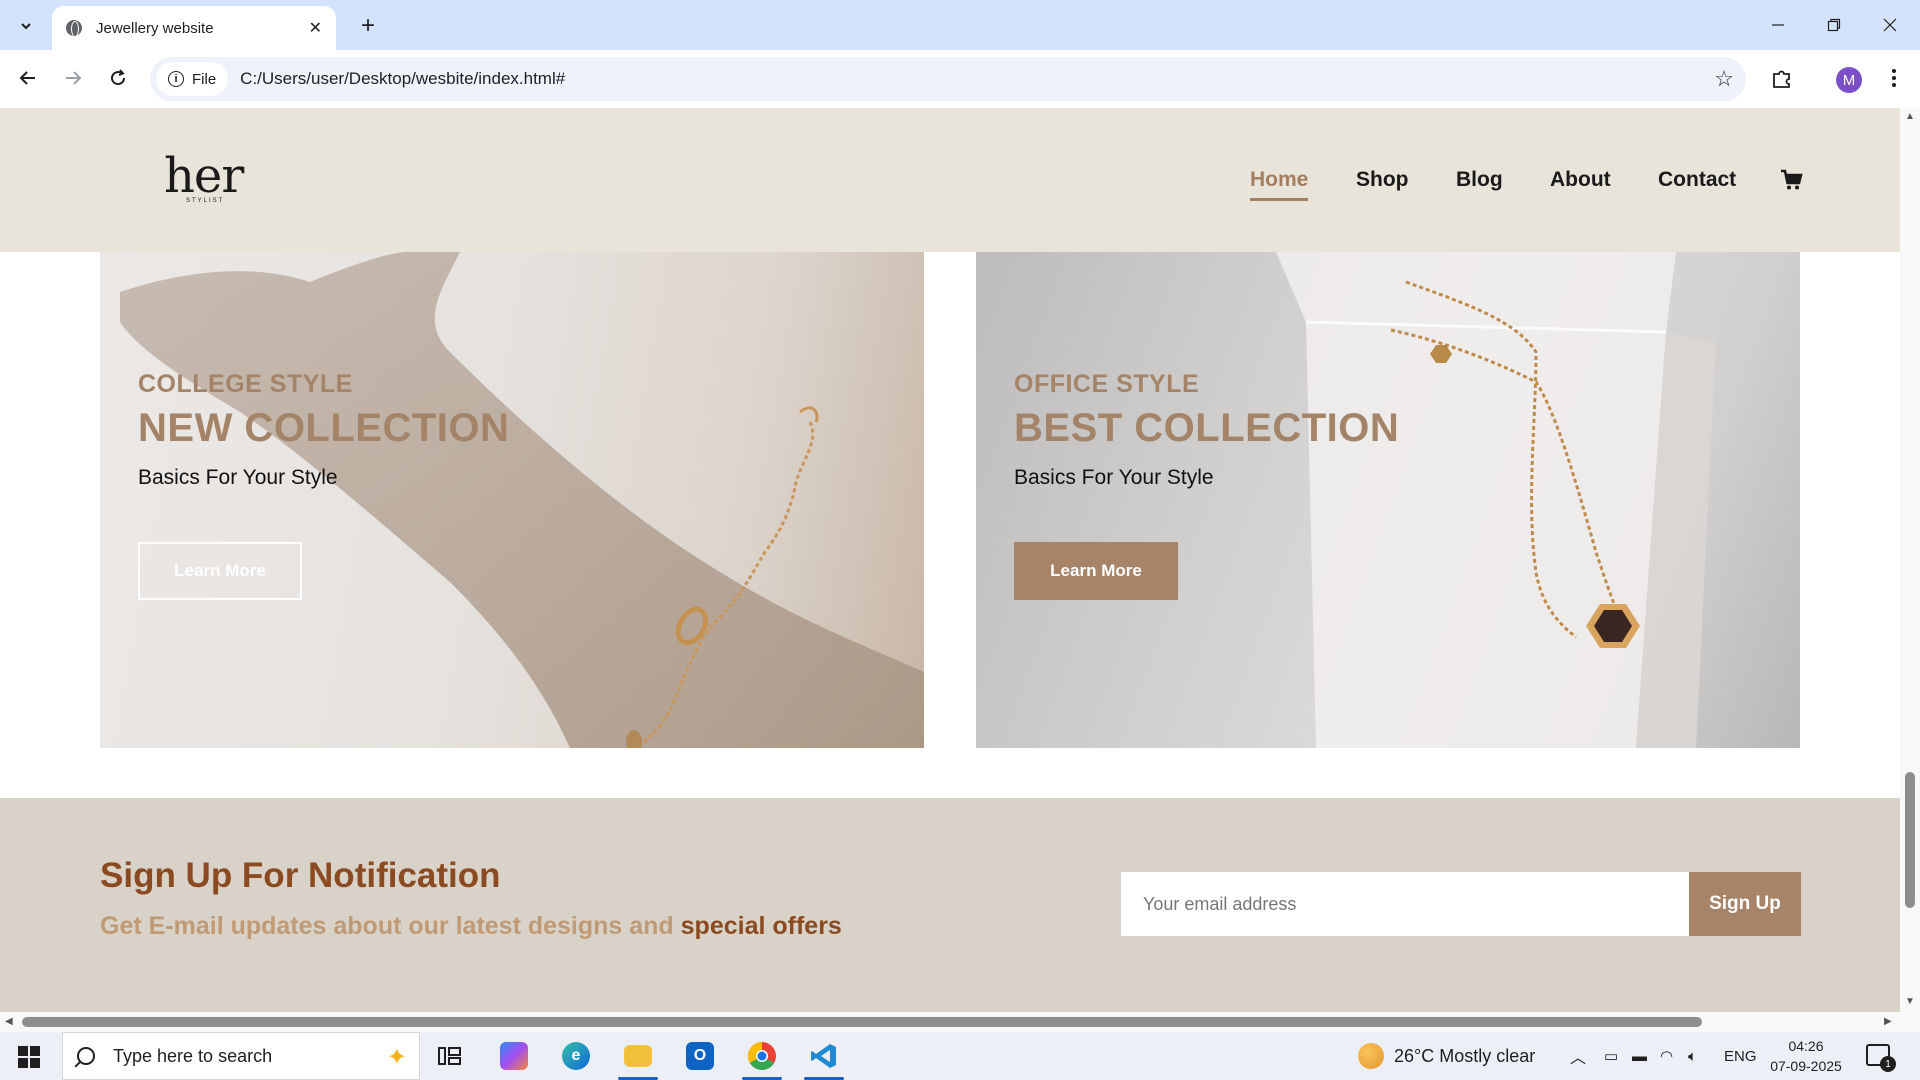  Describe the element at coordinates (1910, 116) in the screenshot. I see `scroll-up-arrow-icon: ▲` at that location.